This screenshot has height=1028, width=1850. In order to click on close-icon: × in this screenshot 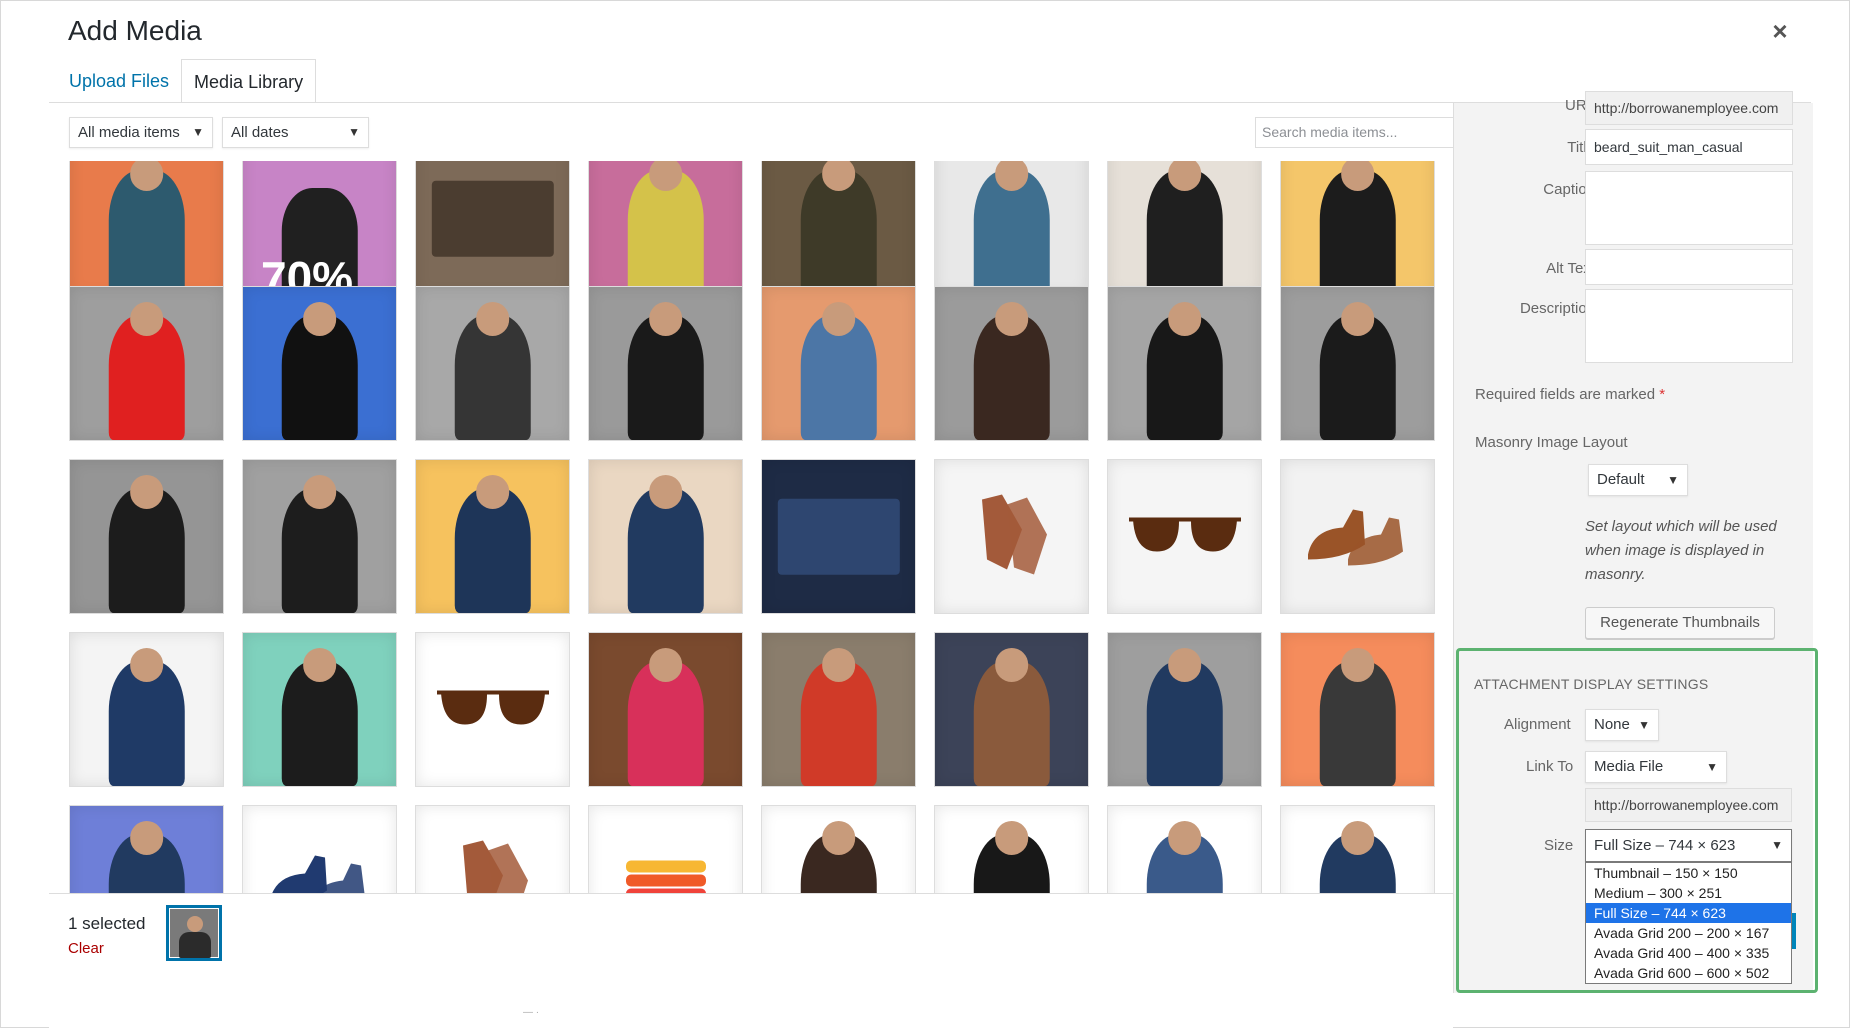, I will do `click(1780, 31)`.